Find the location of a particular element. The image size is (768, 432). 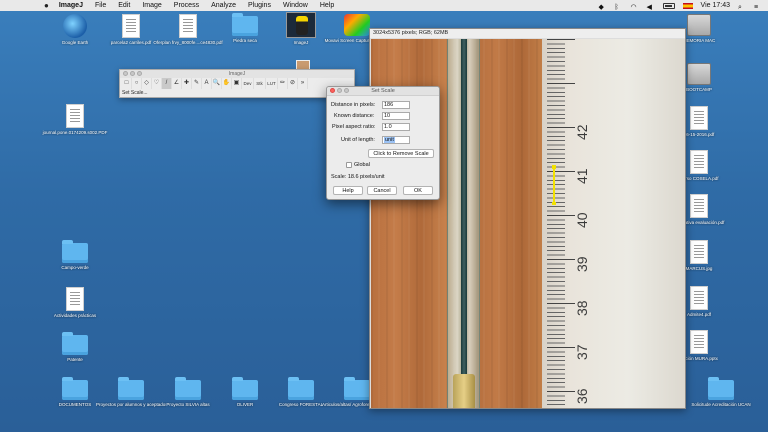

document-icon is located at coordinates (75, 299).